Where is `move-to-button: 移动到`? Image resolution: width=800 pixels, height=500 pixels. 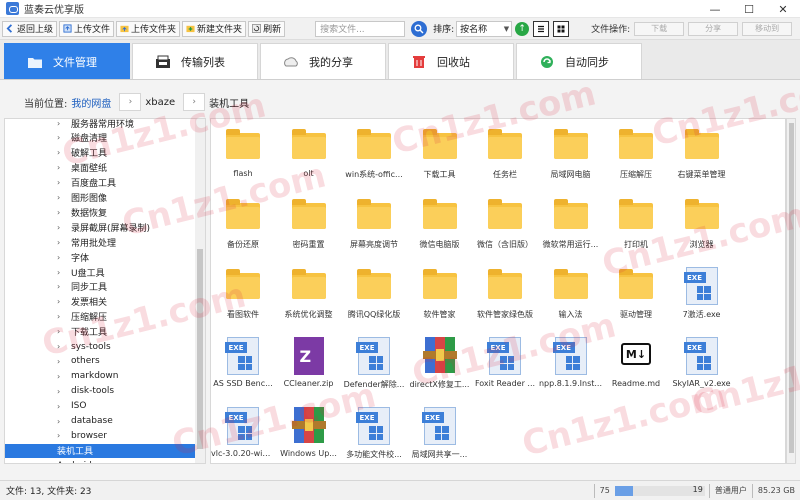 move-to-button: 移动到 is located at coordinates (767, 28).